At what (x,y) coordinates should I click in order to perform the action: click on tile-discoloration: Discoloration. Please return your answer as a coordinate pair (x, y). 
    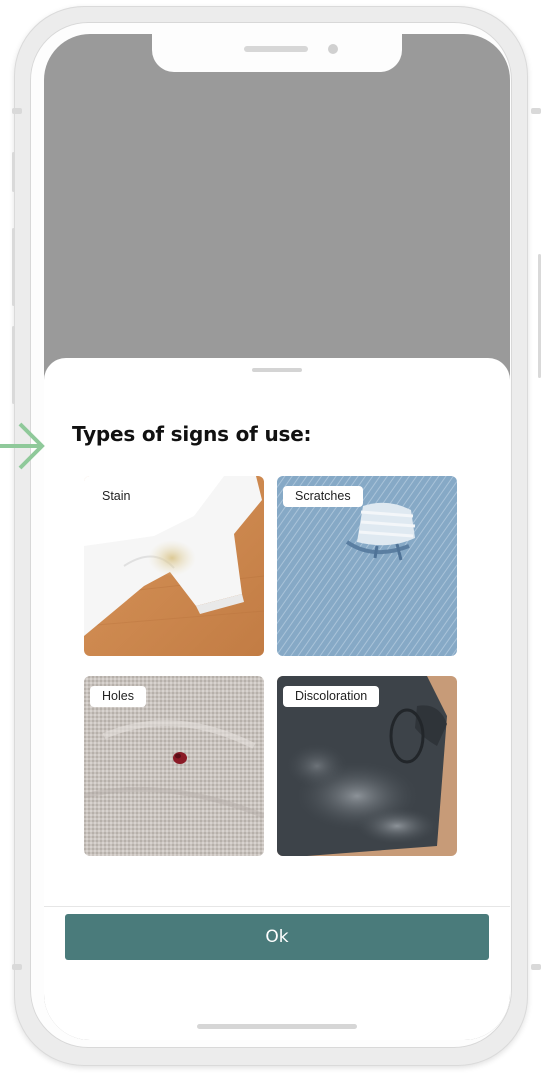
    Looking at the image, I should click on (367, 766).